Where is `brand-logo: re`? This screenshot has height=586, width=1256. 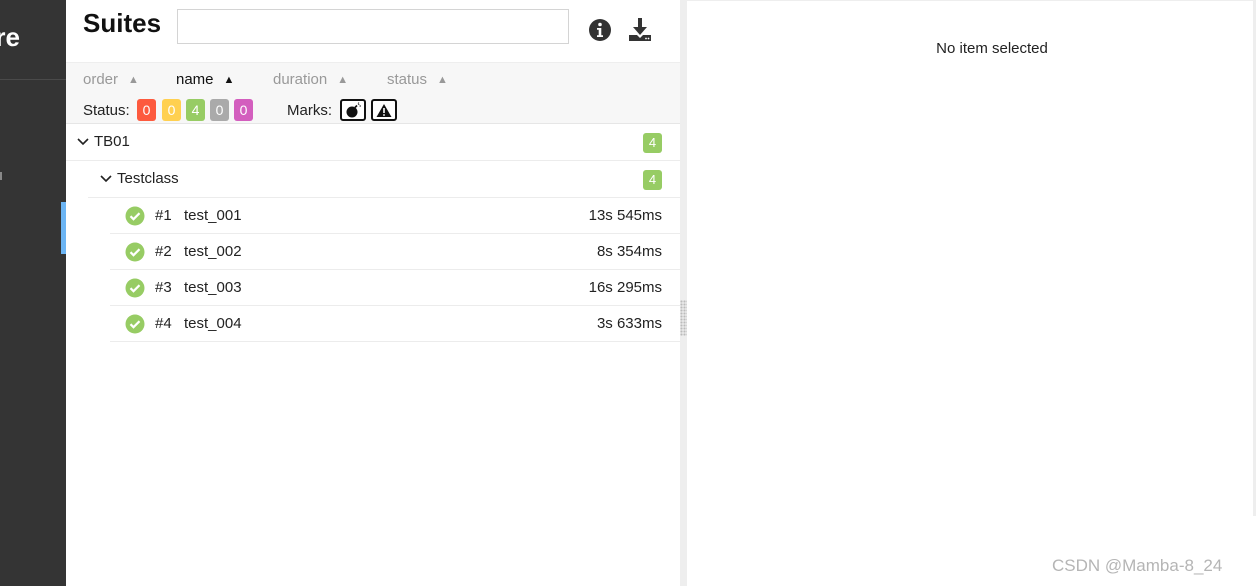 brand-logo: re is located at coordinates (33, 42).